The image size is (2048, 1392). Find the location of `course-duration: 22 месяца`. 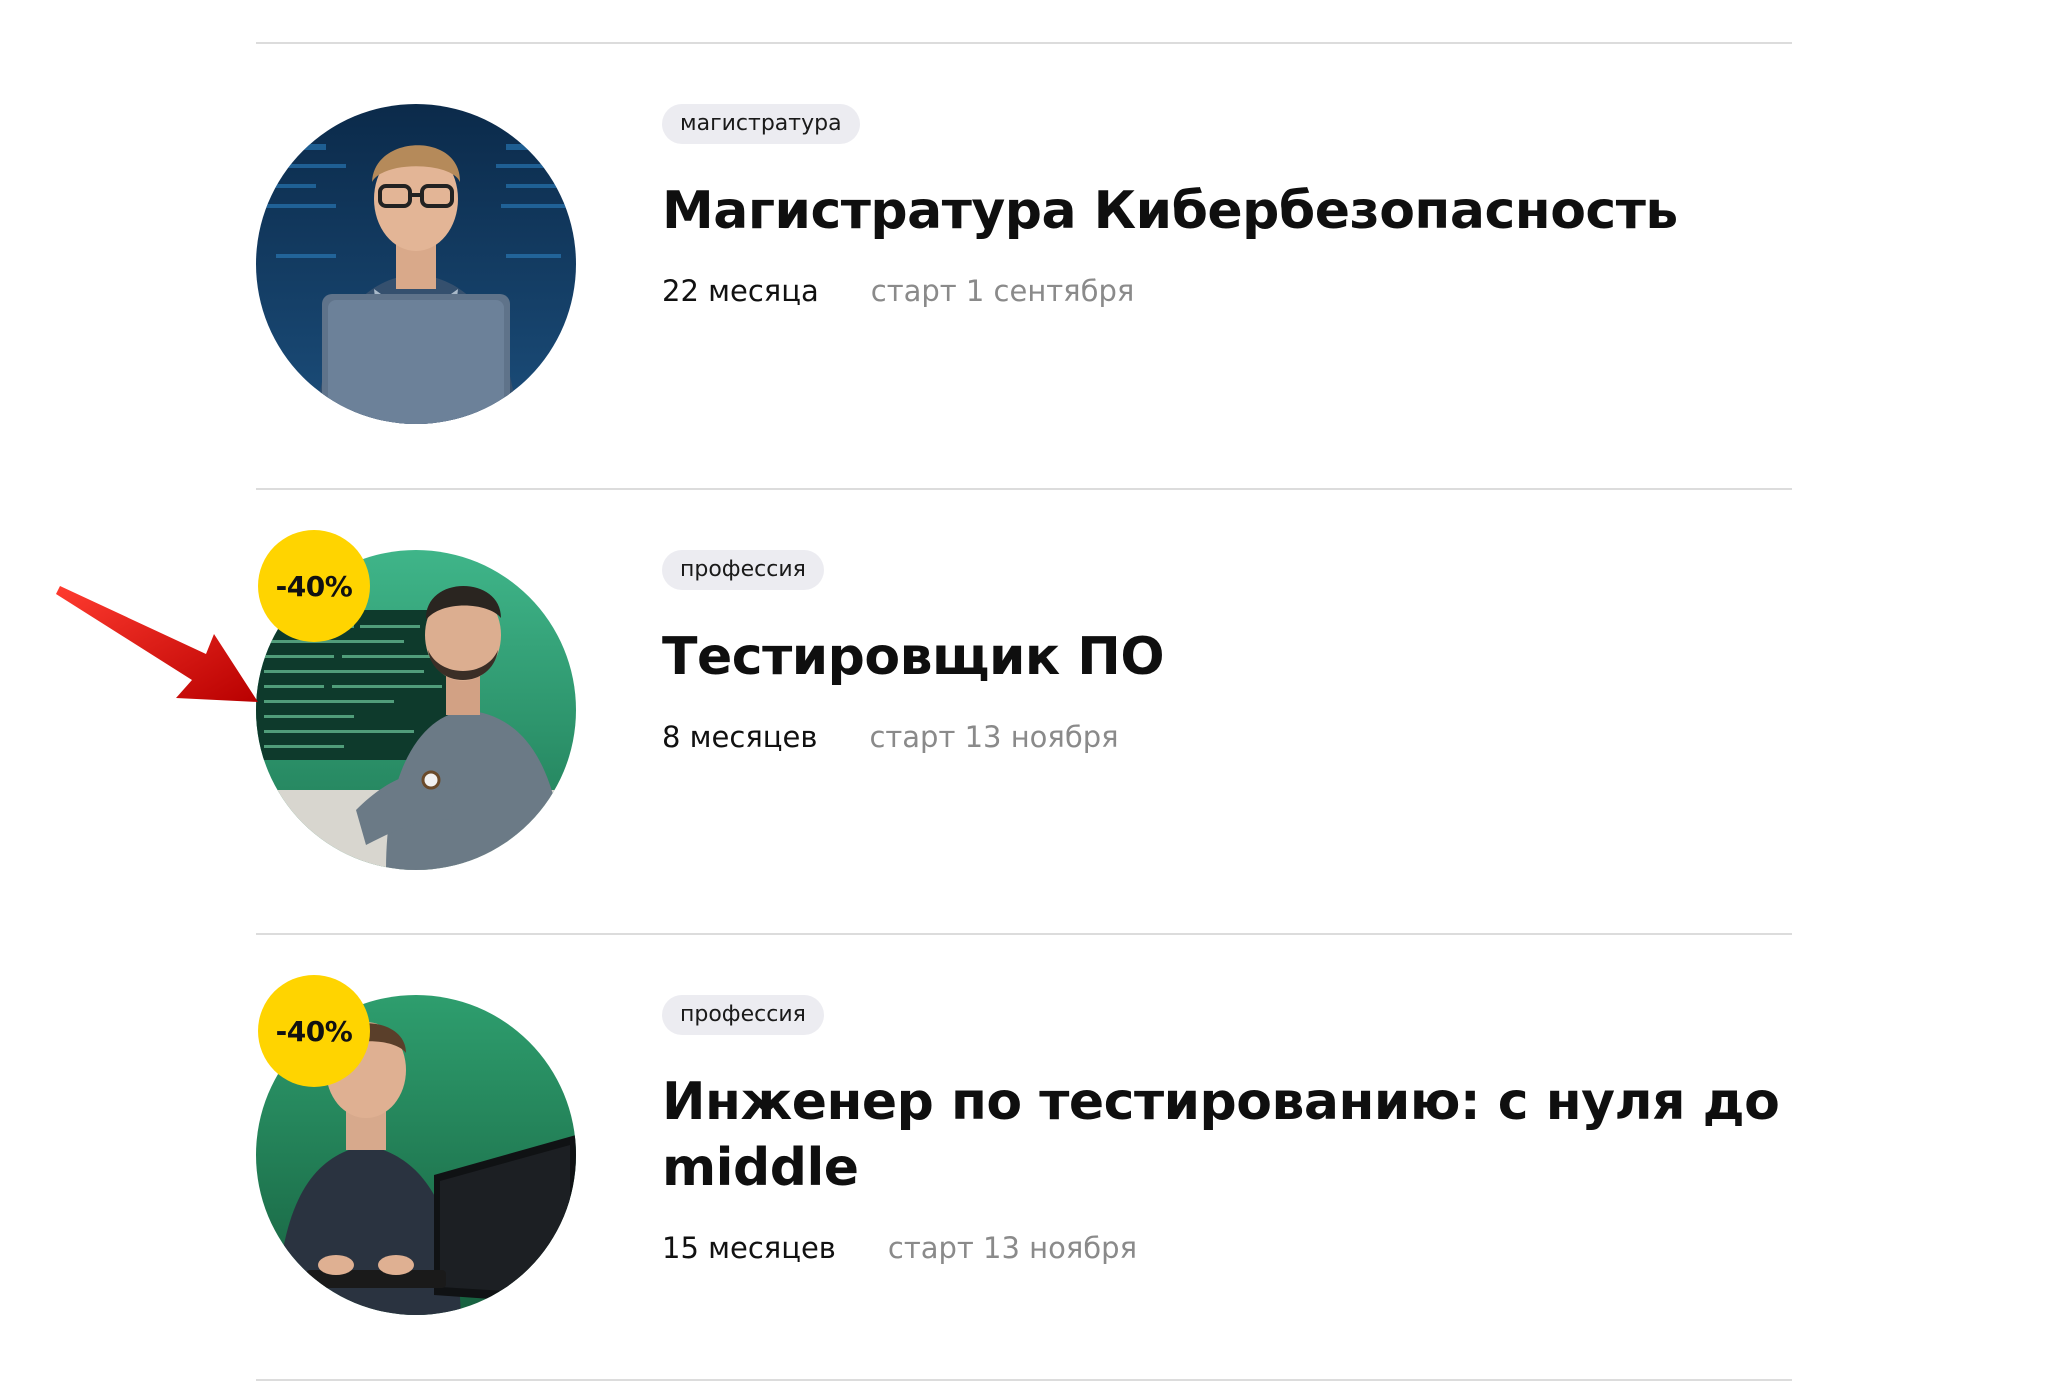

course-duration: 22 месяца is located at coordinates (740, 291).